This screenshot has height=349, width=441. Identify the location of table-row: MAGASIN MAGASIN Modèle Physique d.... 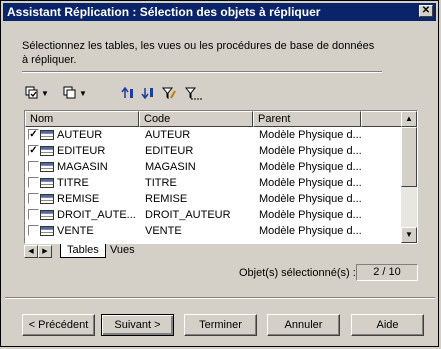
(215, 167).